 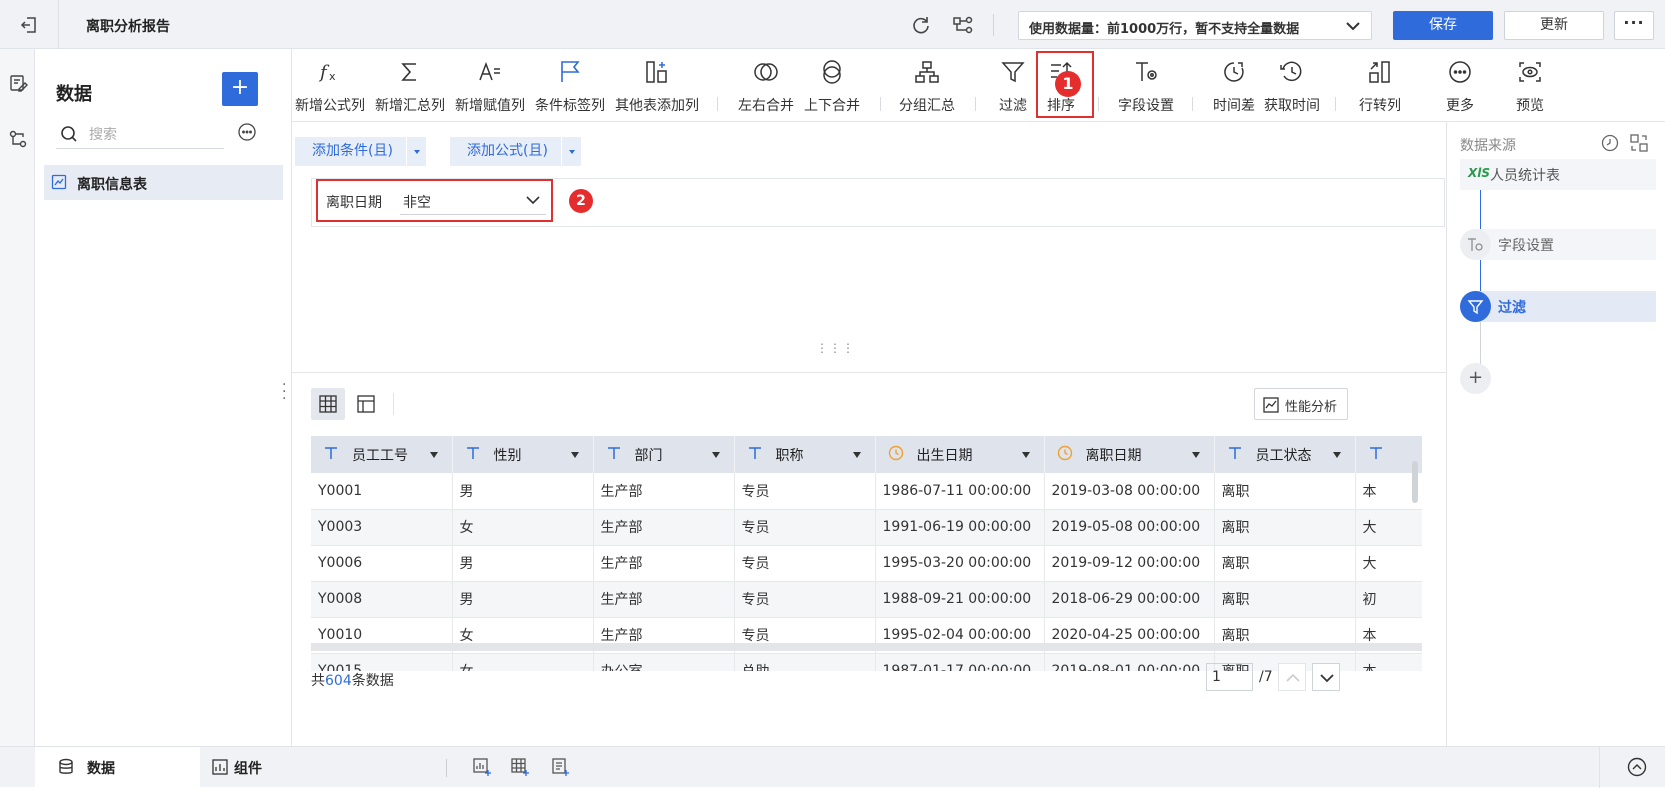 What do you see at coordinates (520, 767) in the screenshot?
I see `add-table-component-icon` at bounding box center [520, 767].